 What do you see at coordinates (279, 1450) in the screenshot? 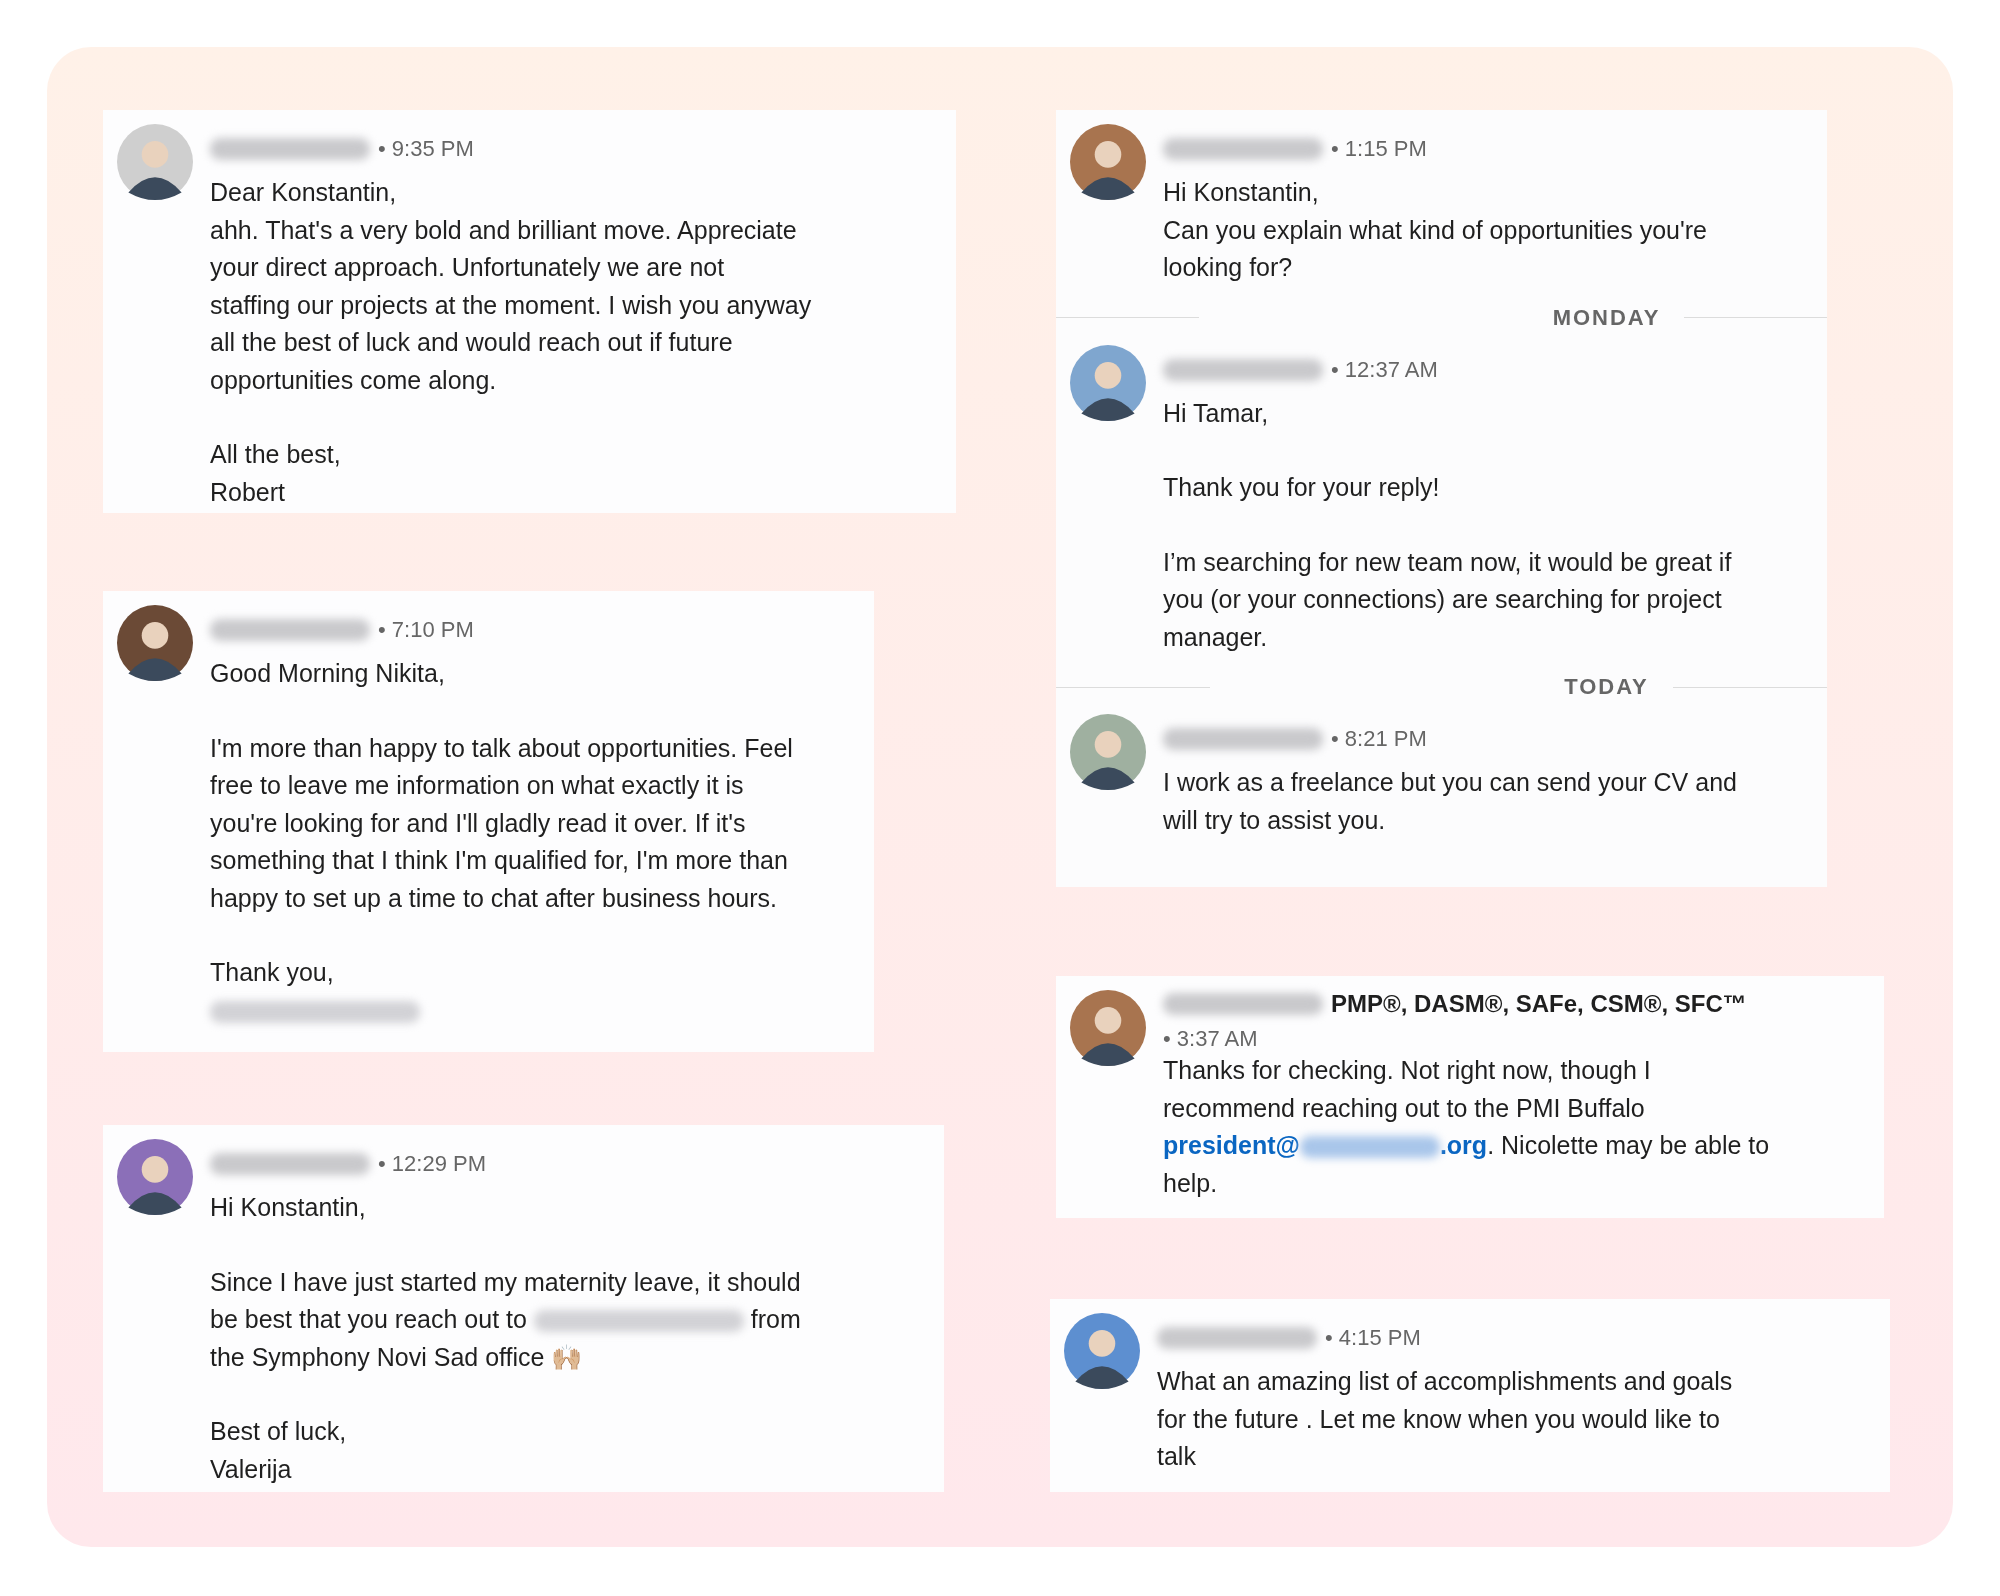
I see `message-text: Best of luck, Valerija` at bounding box center [279, 1450].